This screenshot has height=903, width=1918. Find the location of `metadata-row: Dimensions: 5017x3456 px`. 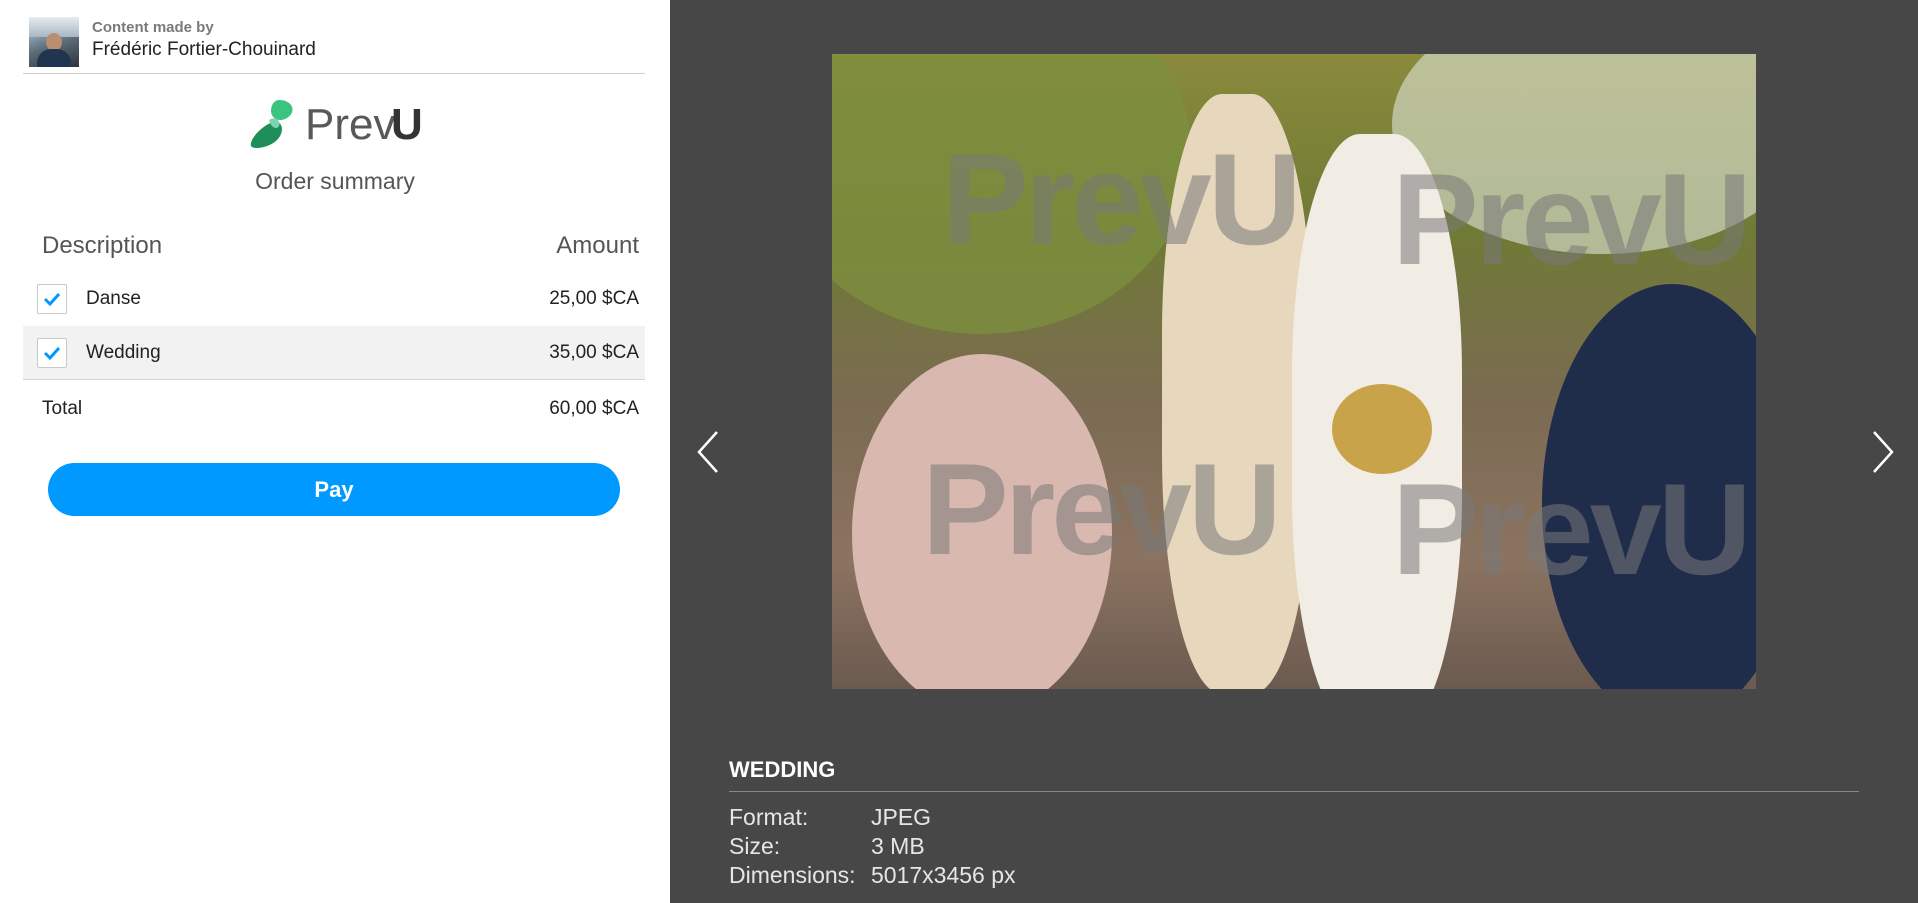

metadata-row: Dimensions: 5017x3456 px is located at coordinates (1294, 876).